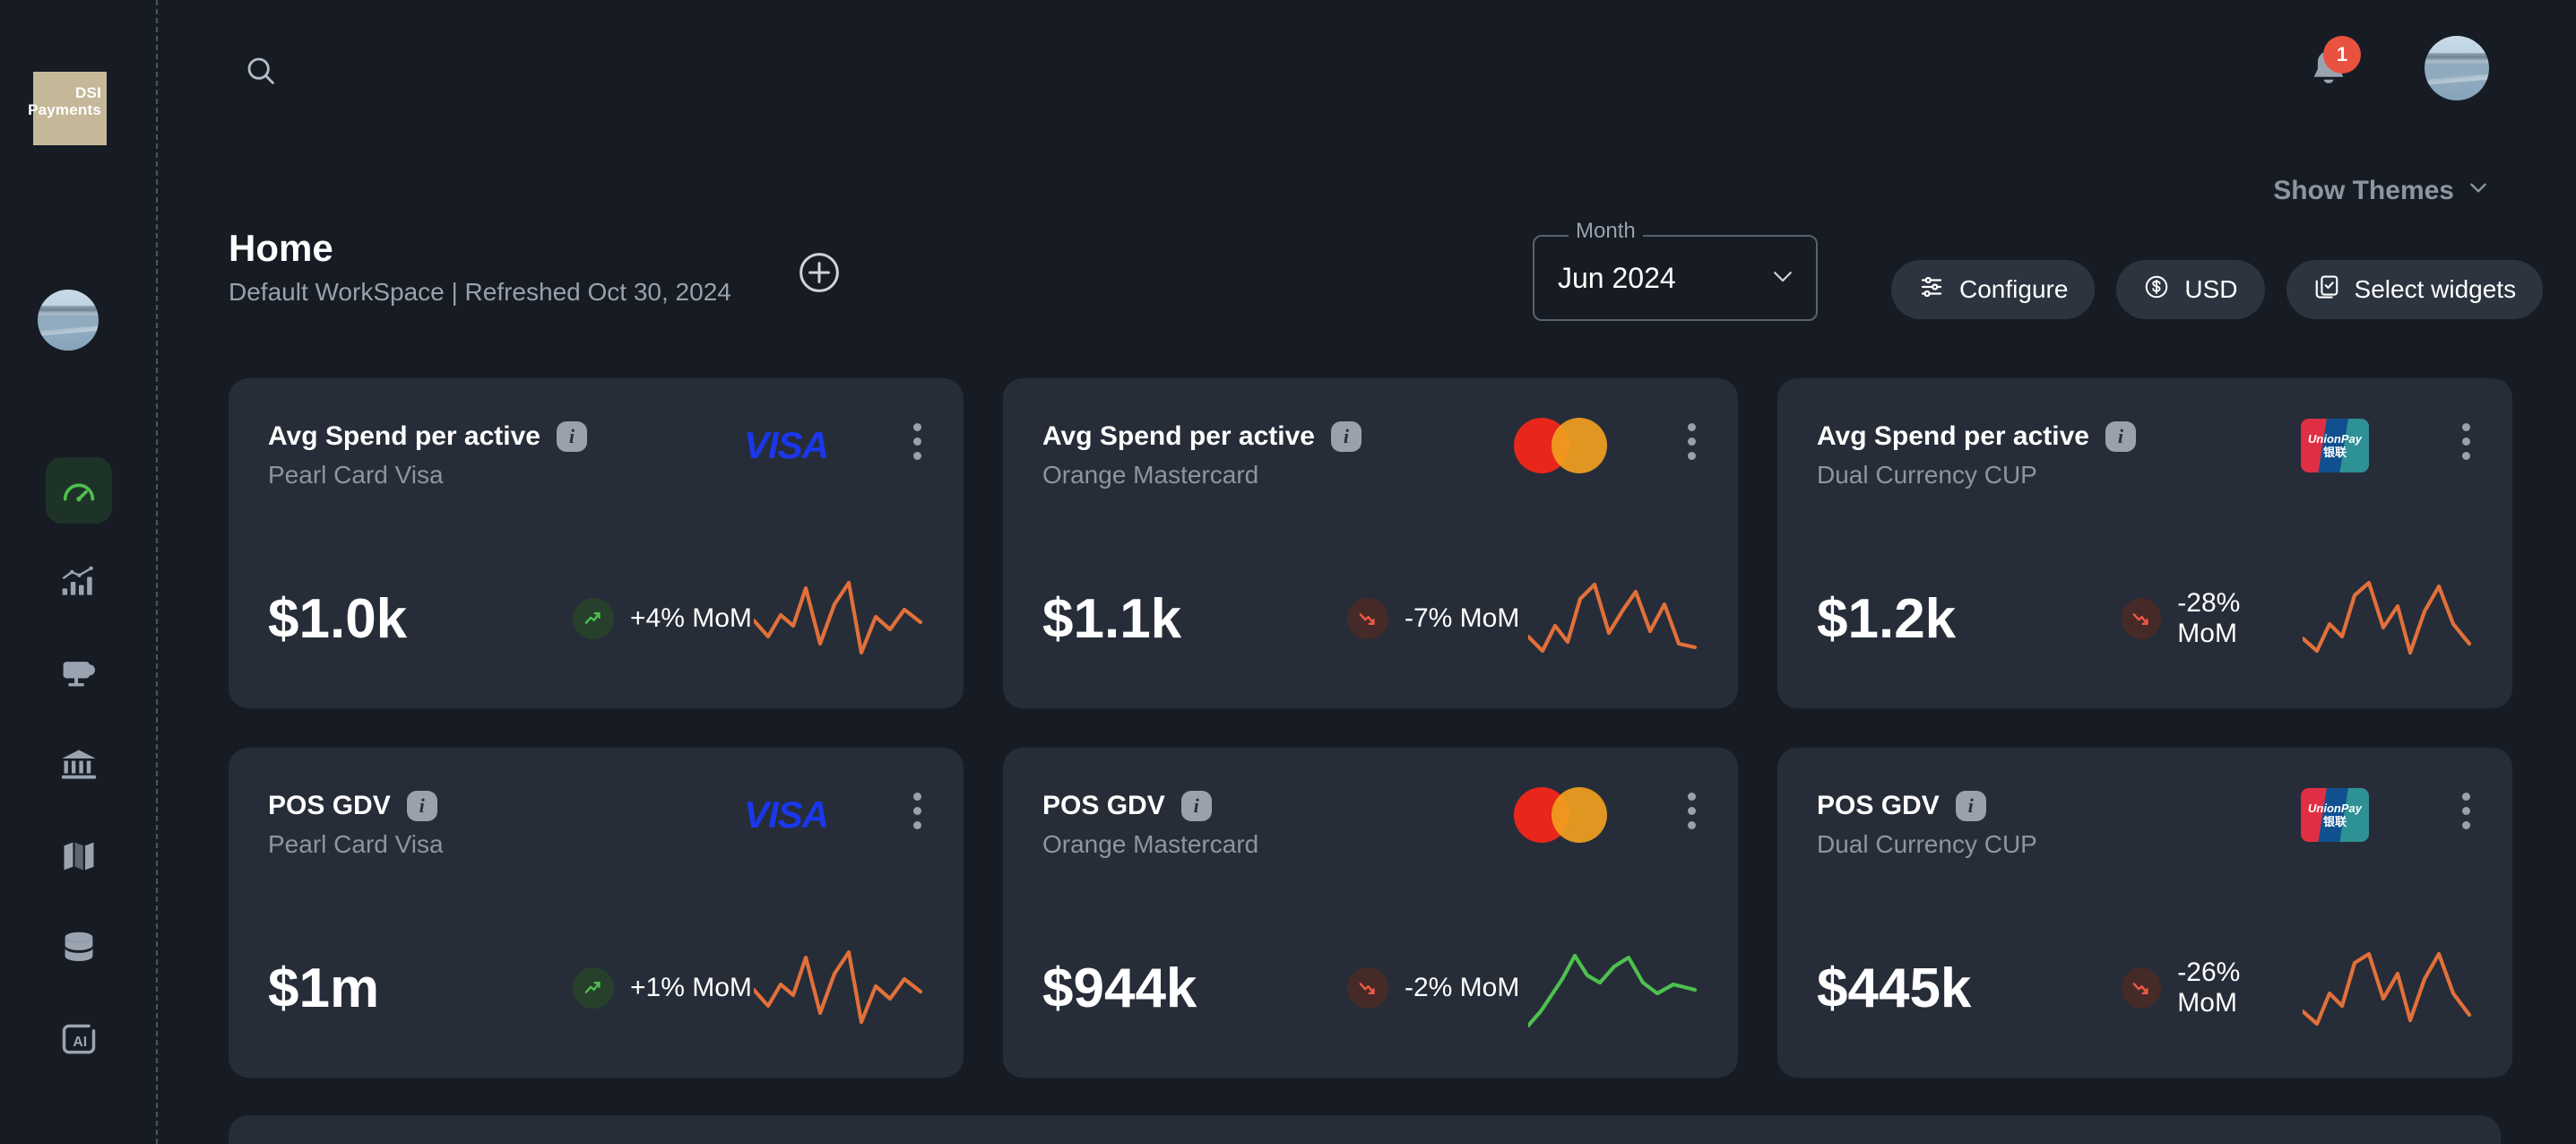  I want to click on configure-label: Configure, so click(2014, 289).